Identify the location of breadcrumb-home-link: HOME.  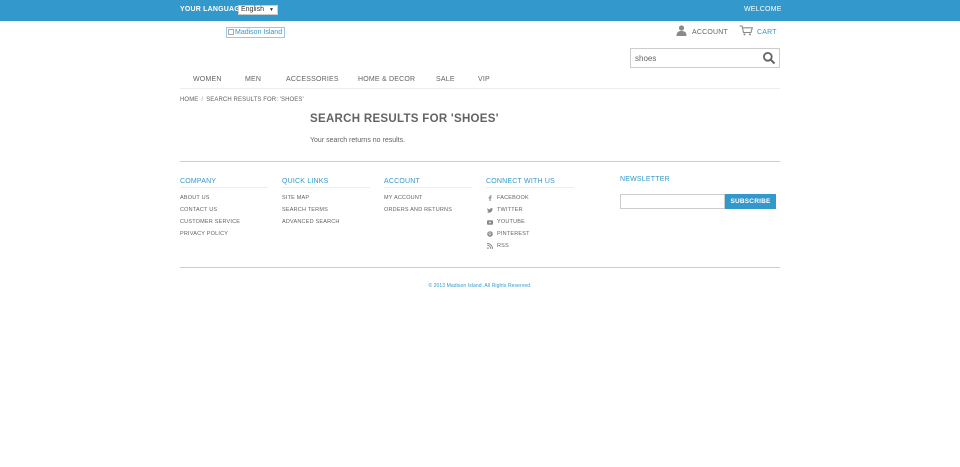
(189, 100).